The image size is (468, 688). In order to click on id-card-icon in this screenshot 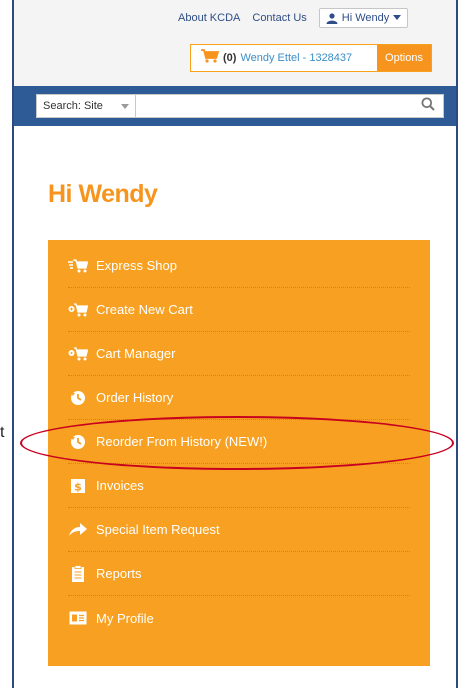, I will do `click(78, 618)`.